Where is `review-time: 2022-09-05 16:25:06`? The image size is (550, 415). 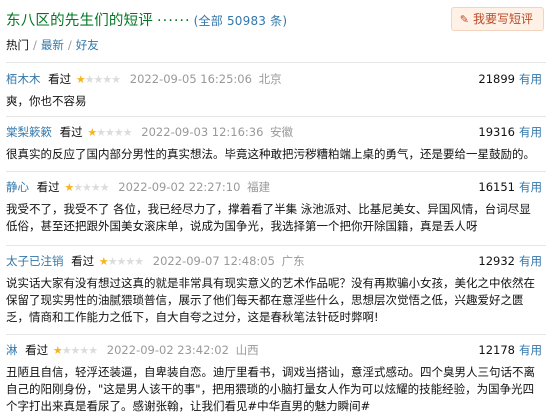 review-time: 2022-09-05 16:25:06 is located at coordinates (190, 79).